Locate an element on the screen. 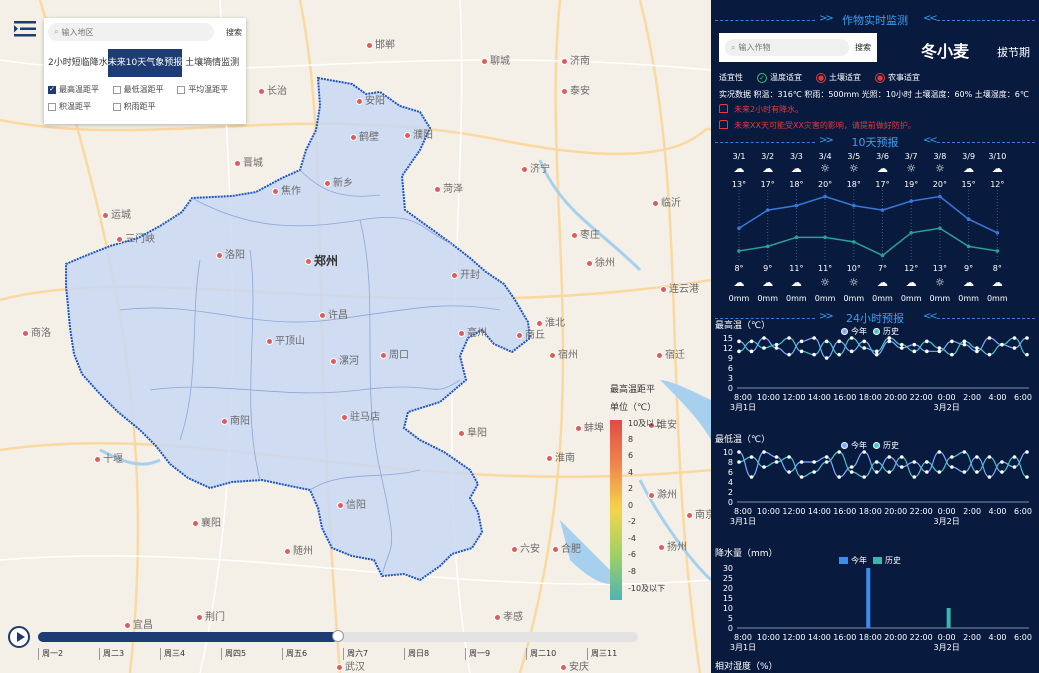  timeline-day: 周一9 is located at coordinates (477, 654).